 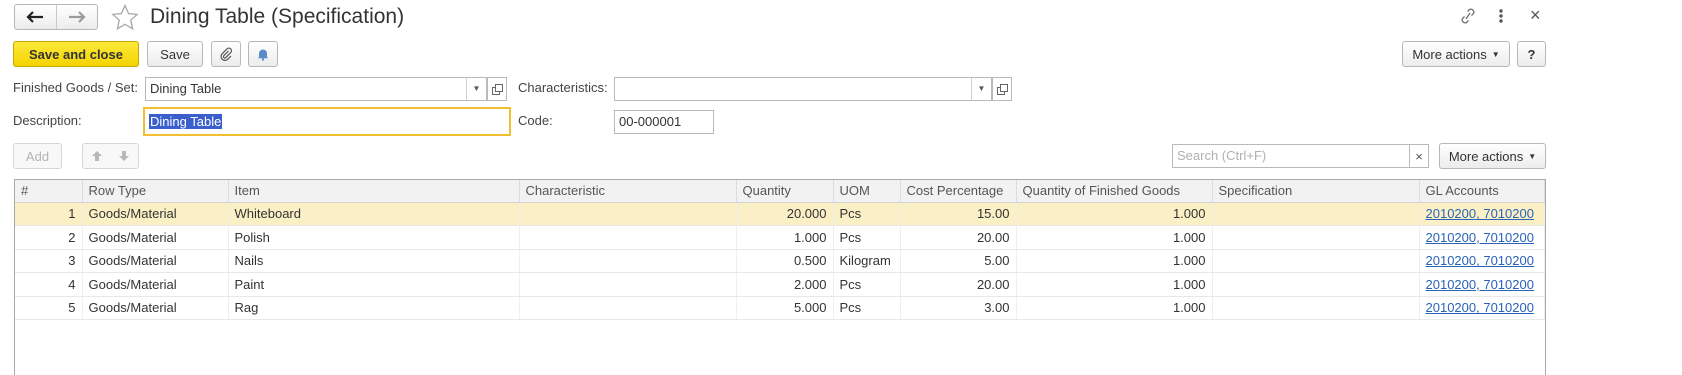 I want to click on finished-goods-open-button, so click(x=497, y=89).